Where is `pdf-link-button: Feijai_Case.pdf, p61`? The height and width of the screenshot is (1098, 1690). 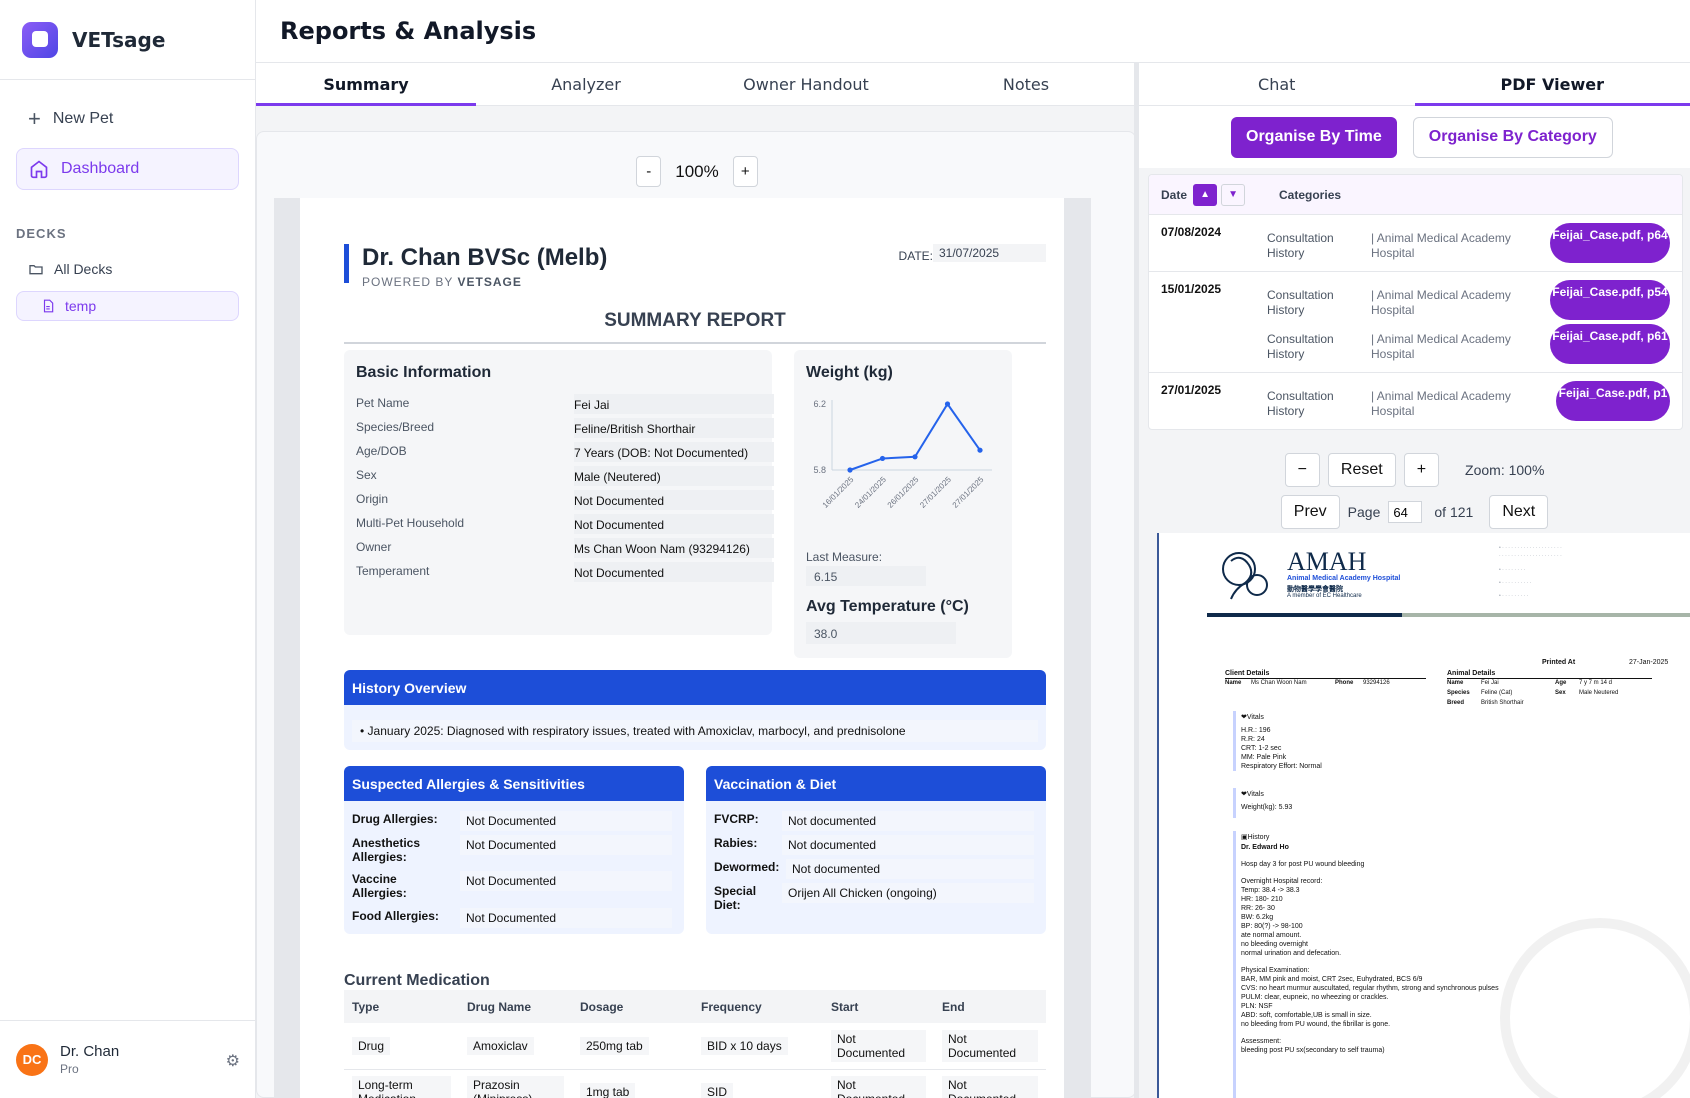 pdf-link-button: Feijai_Case.pdf, p61 is located at coordinates (1610, 344).